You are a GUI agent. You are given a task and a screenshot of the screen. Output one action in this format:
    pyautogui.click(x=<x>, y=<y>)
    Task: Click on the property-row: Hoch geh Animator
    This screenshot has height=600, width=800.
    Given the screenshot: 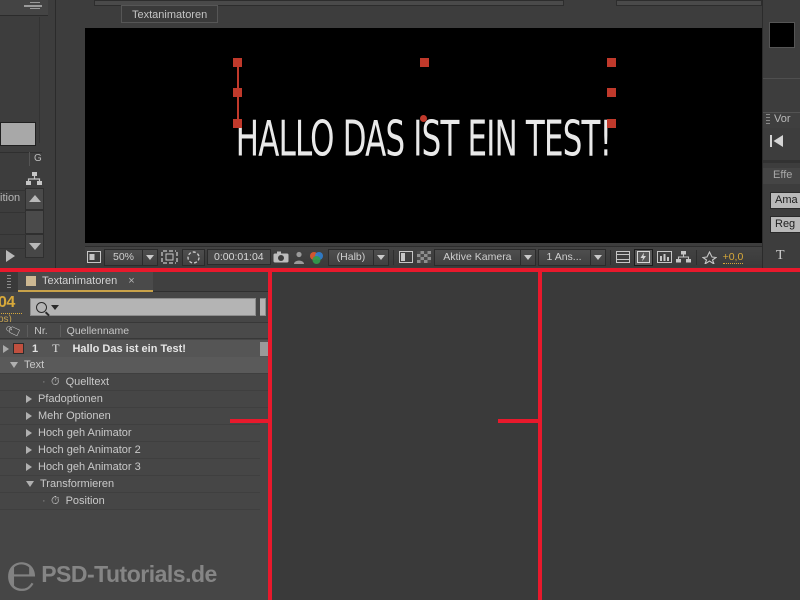 What is the action you would take?
    pyautogui.click(x=130, y=433)
    